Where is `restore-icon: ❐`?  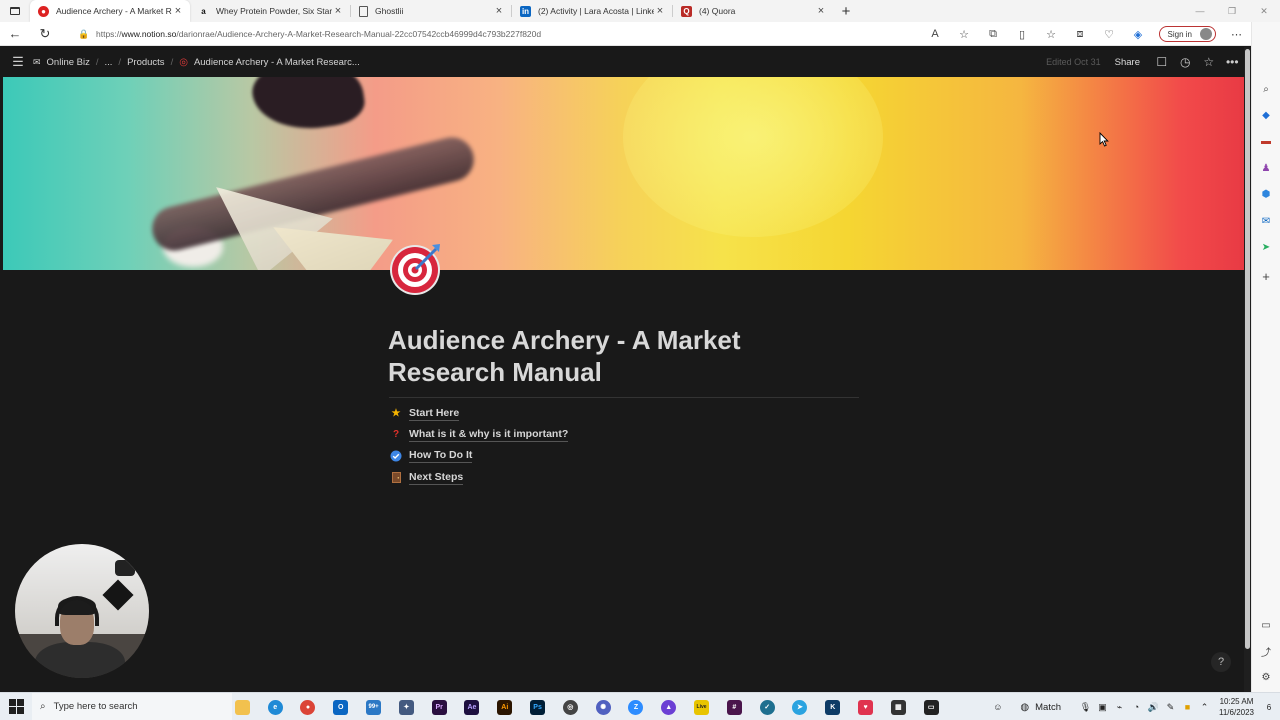 restore-icon: ❐ is located at coordinates (1232, 11).